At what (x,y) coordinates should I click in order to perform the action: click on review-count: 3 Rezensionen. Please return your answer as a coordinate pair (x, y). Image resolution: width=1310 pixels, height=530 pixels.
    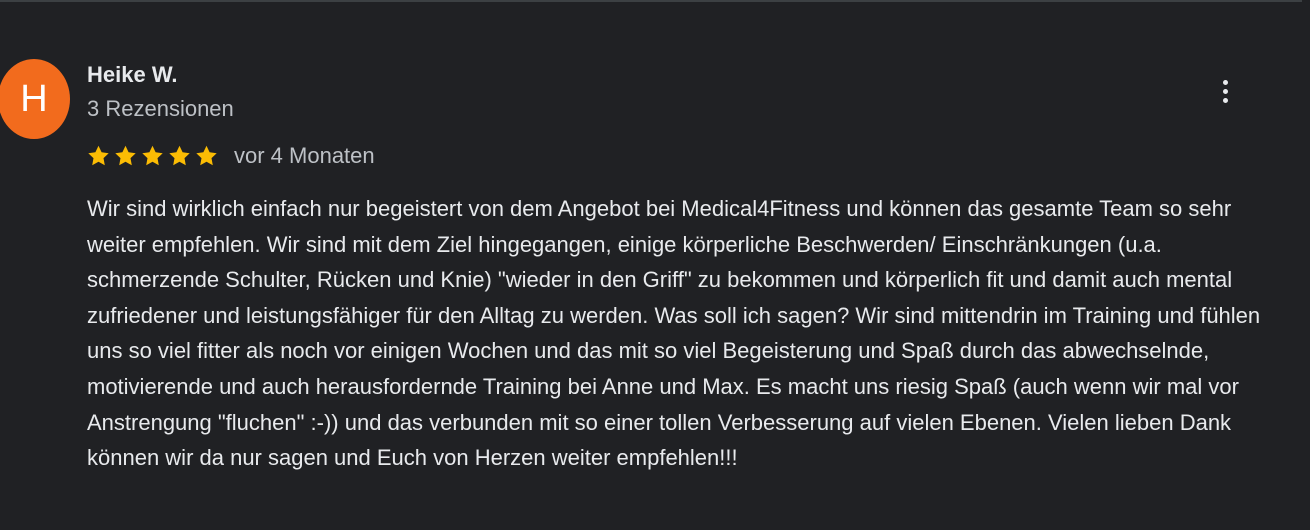
    Looking at the image, I should click on (160, 109).